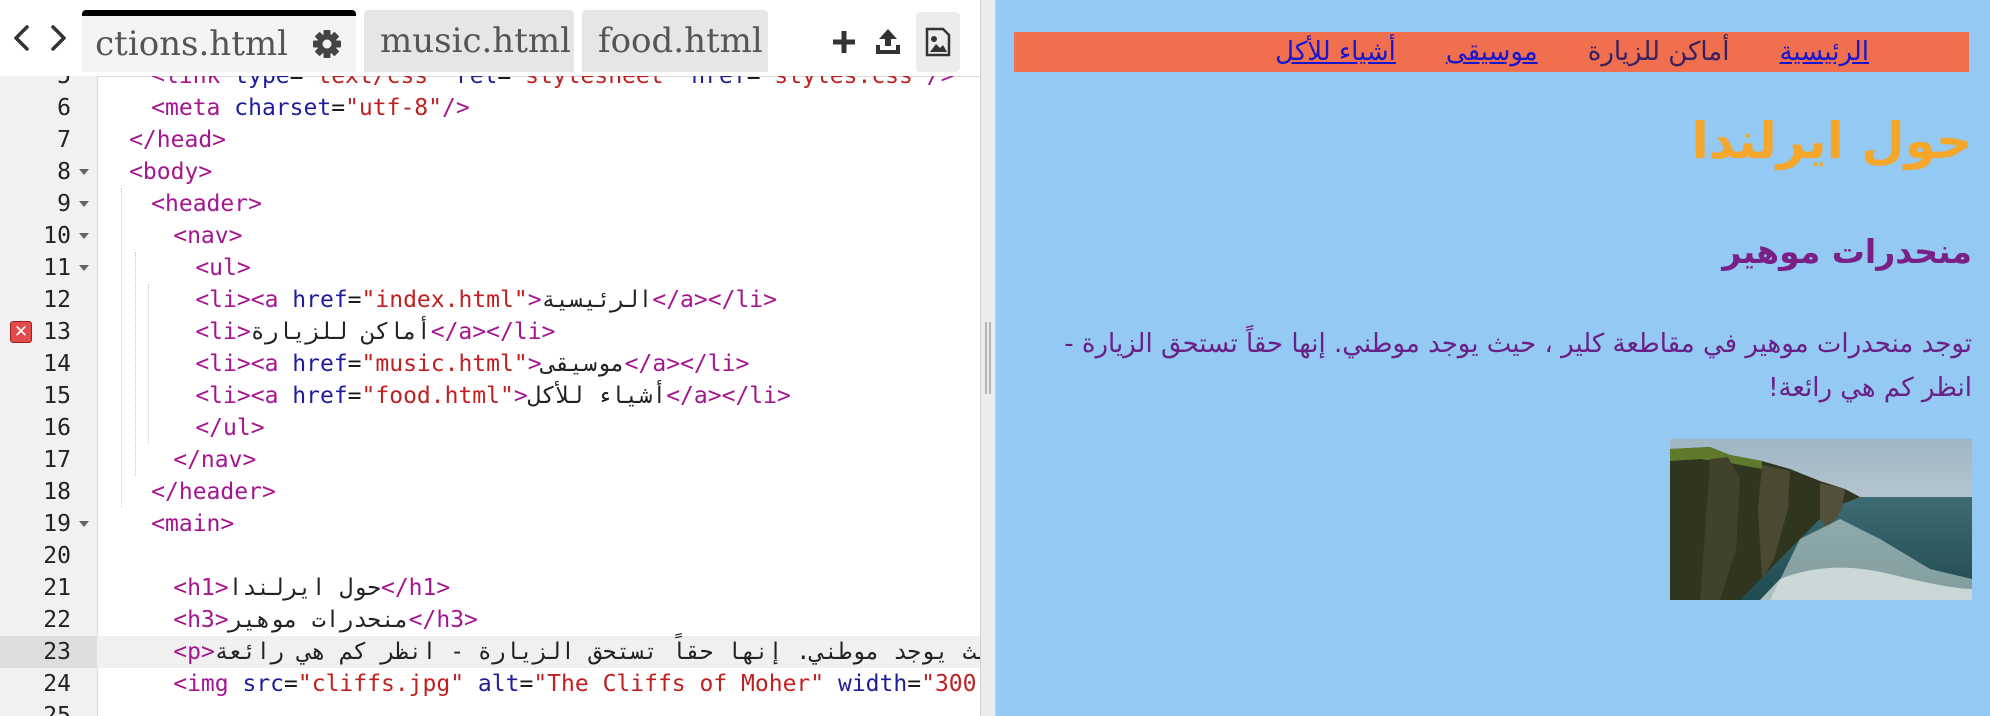  Describe the element at coordinates (538, 524) in the screenshot. I see `code-line: <main>` at that location.